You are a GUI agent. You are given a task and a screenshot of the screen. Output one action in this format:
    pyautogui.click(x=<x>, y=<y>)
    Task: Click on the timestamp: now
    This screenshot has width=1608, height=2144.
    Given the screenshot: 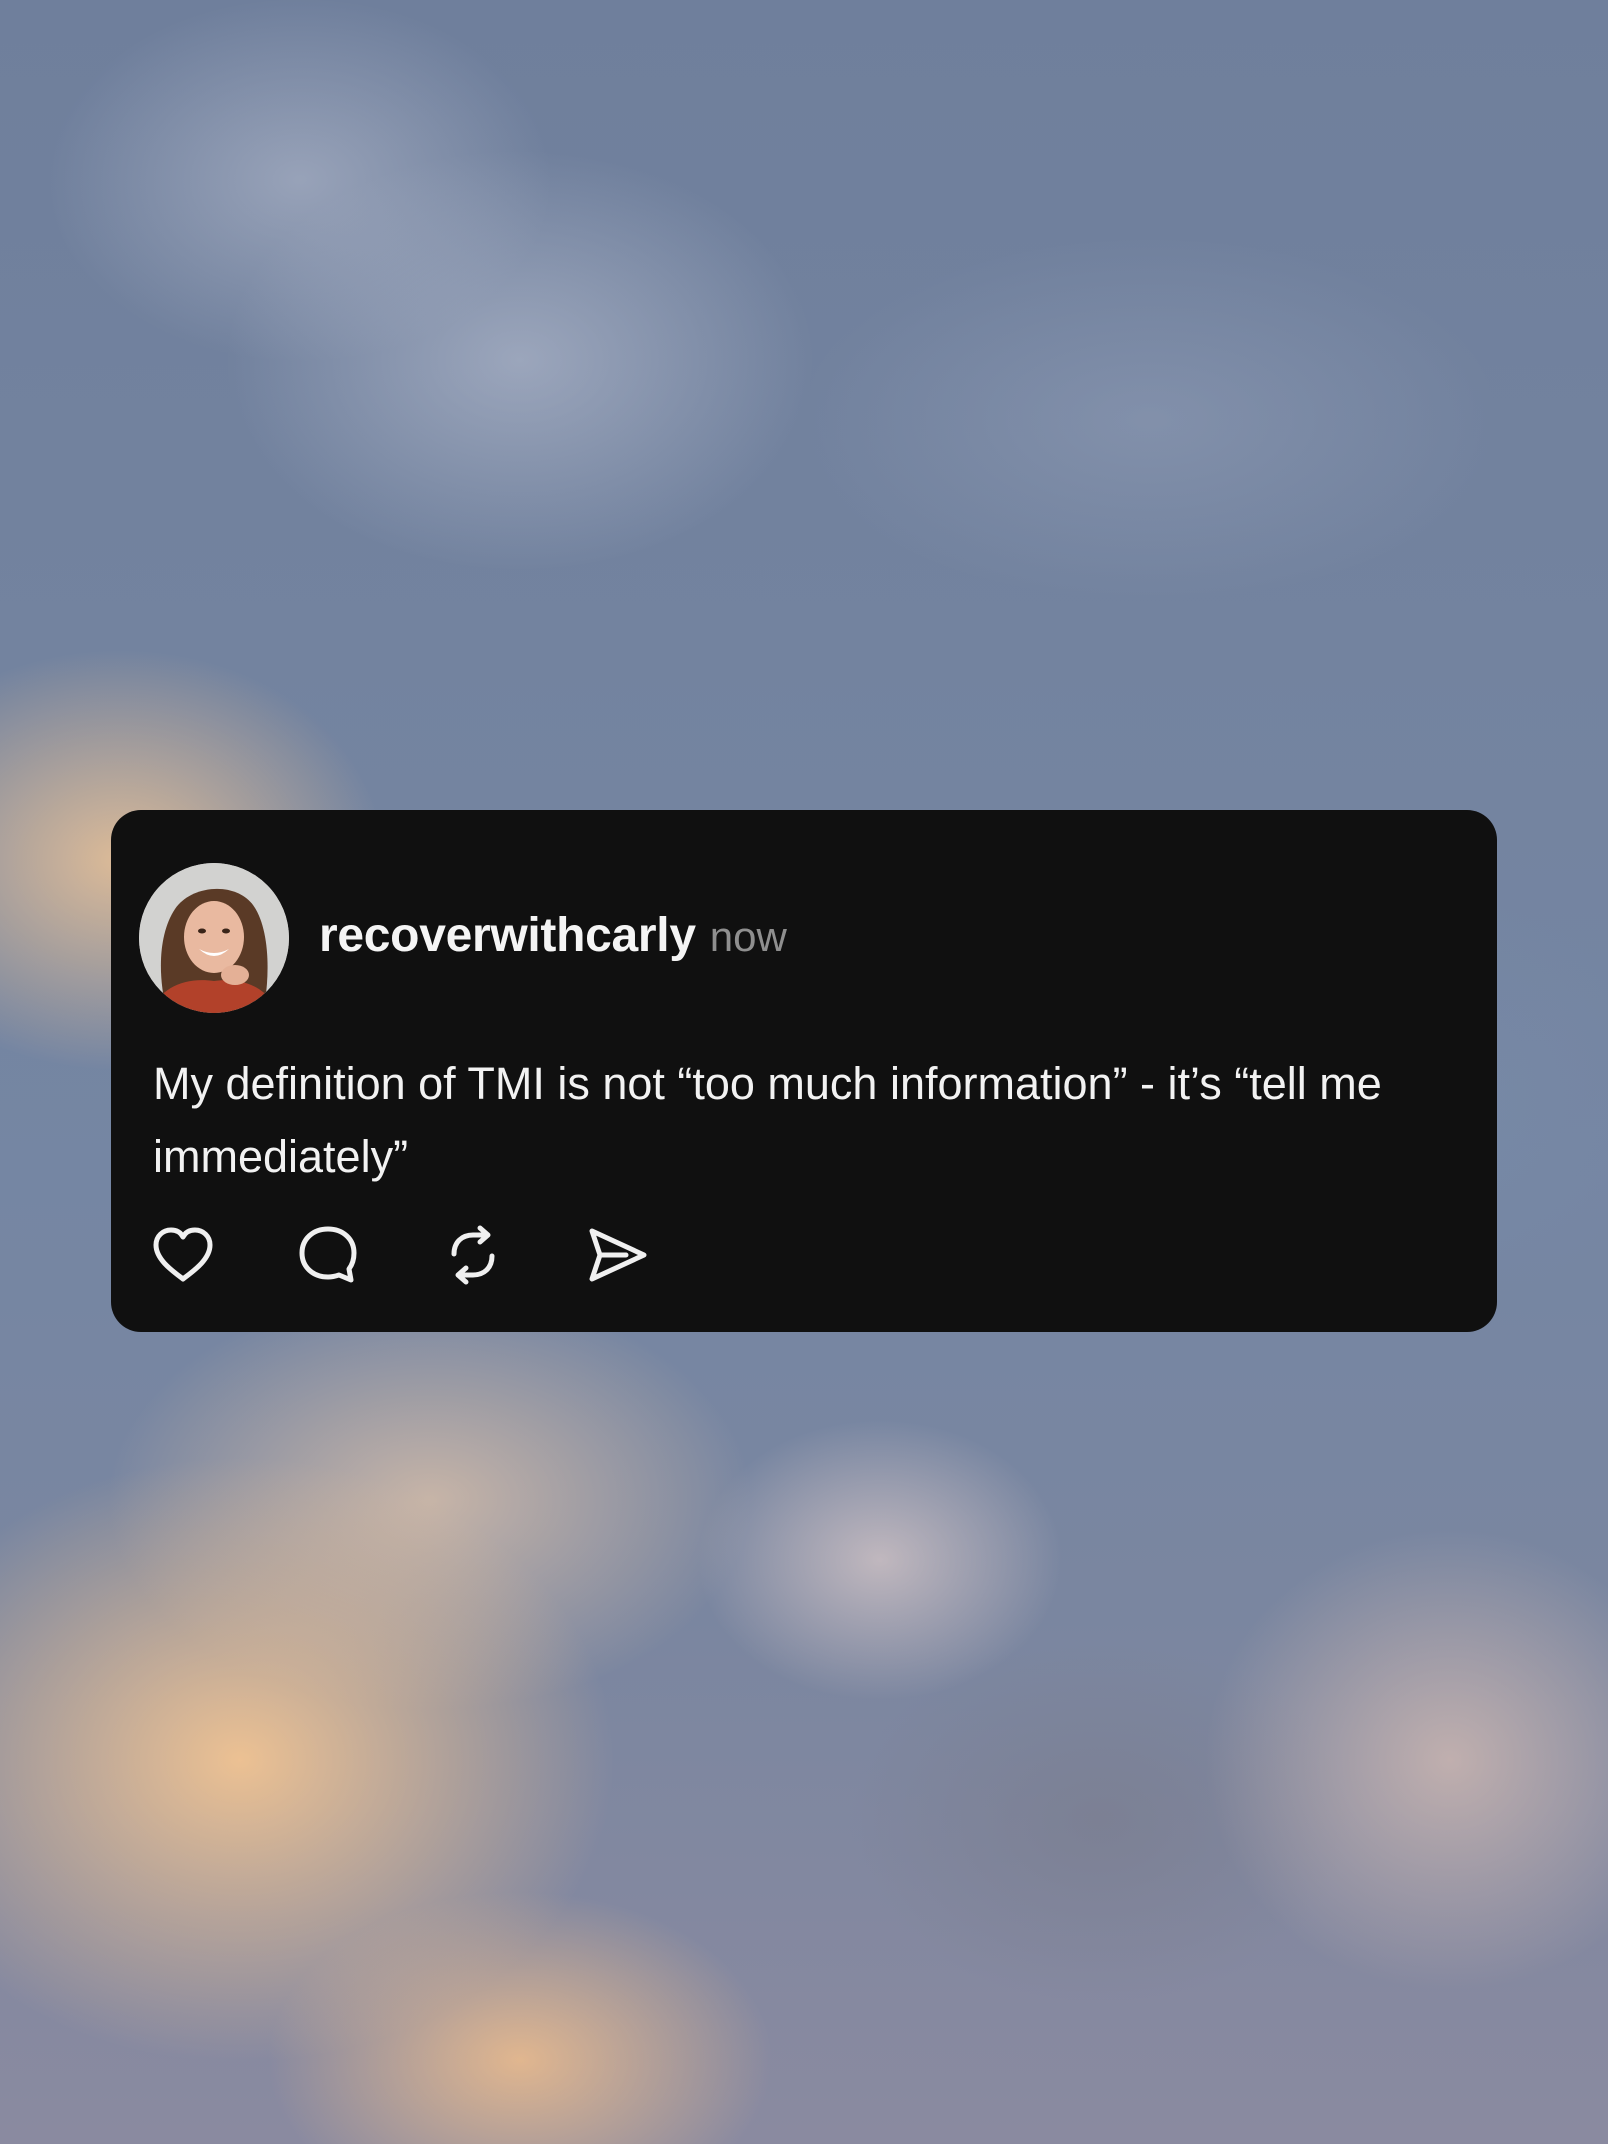 What is the action you would take?
    pyautogui.click(x=748, y=936)
    